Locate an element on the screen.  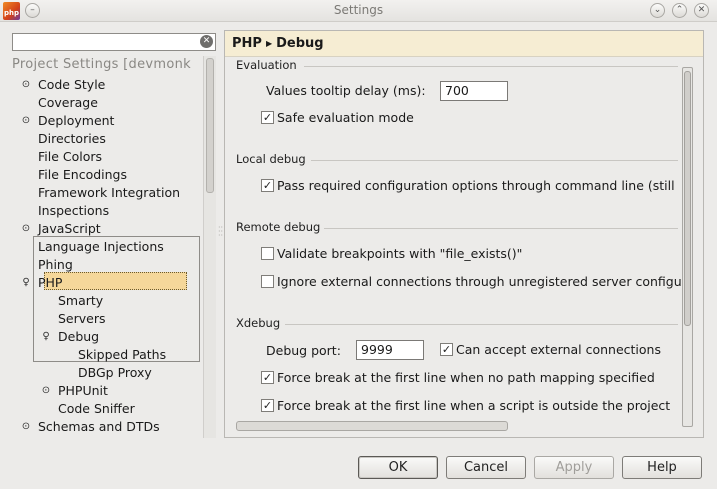
help-button: Help is located at coordinates (662, 467).